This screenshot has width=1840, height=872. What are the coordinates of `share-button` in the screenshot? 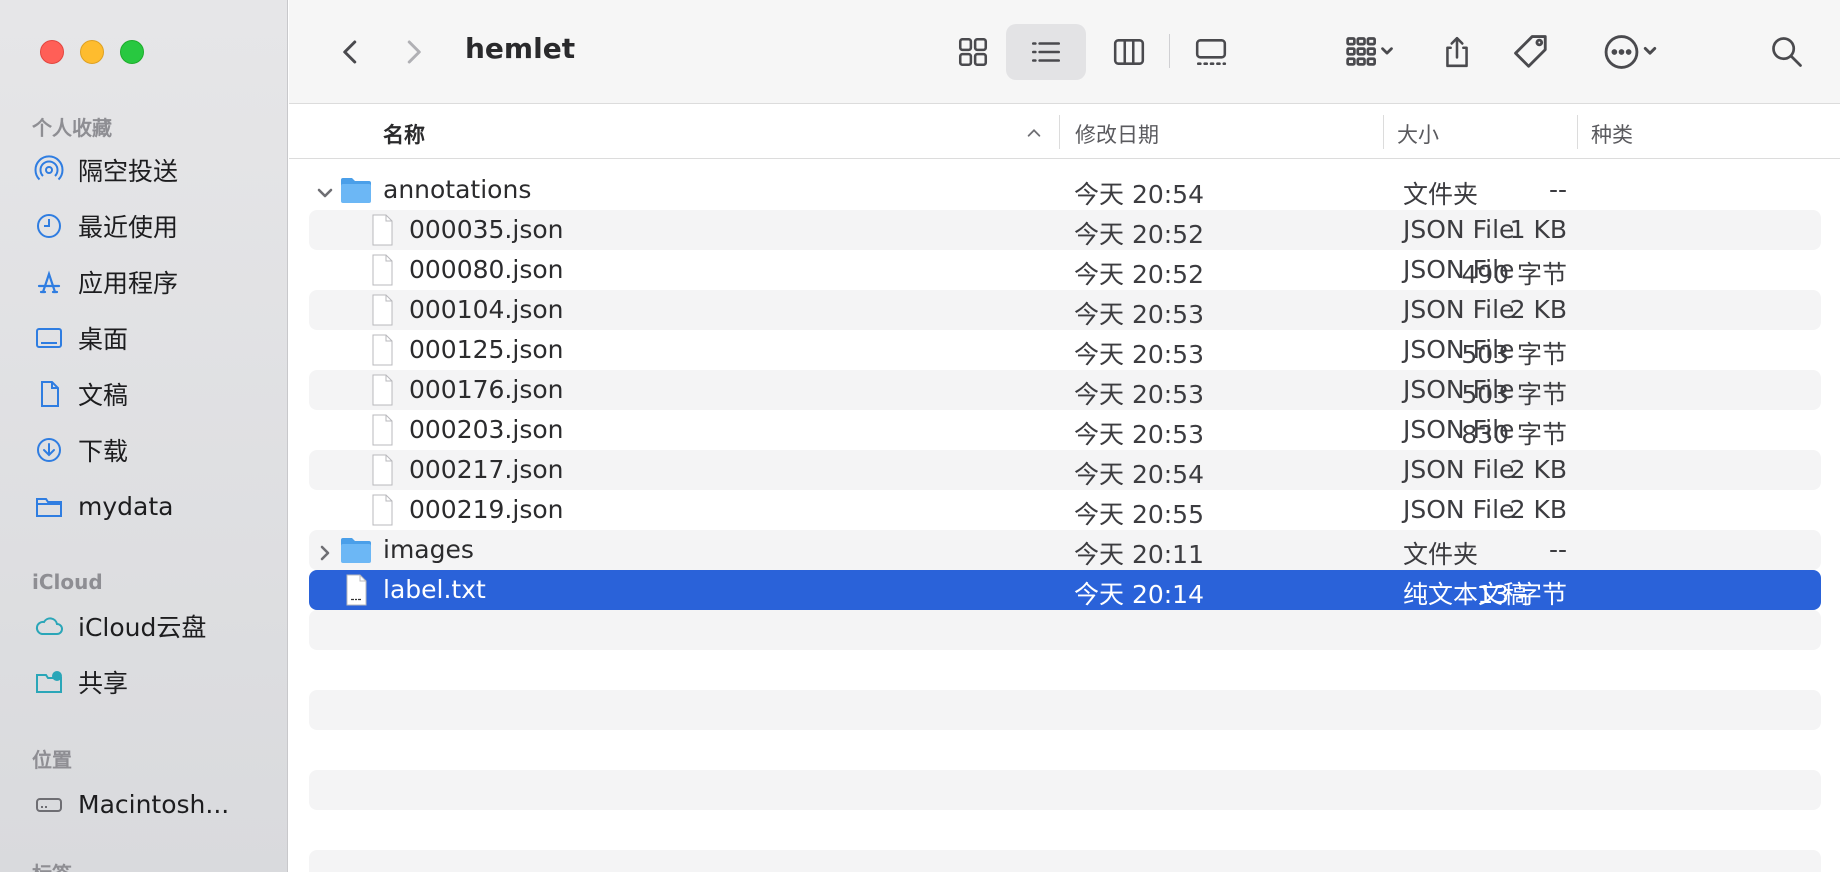 It's located at (1457, 52).